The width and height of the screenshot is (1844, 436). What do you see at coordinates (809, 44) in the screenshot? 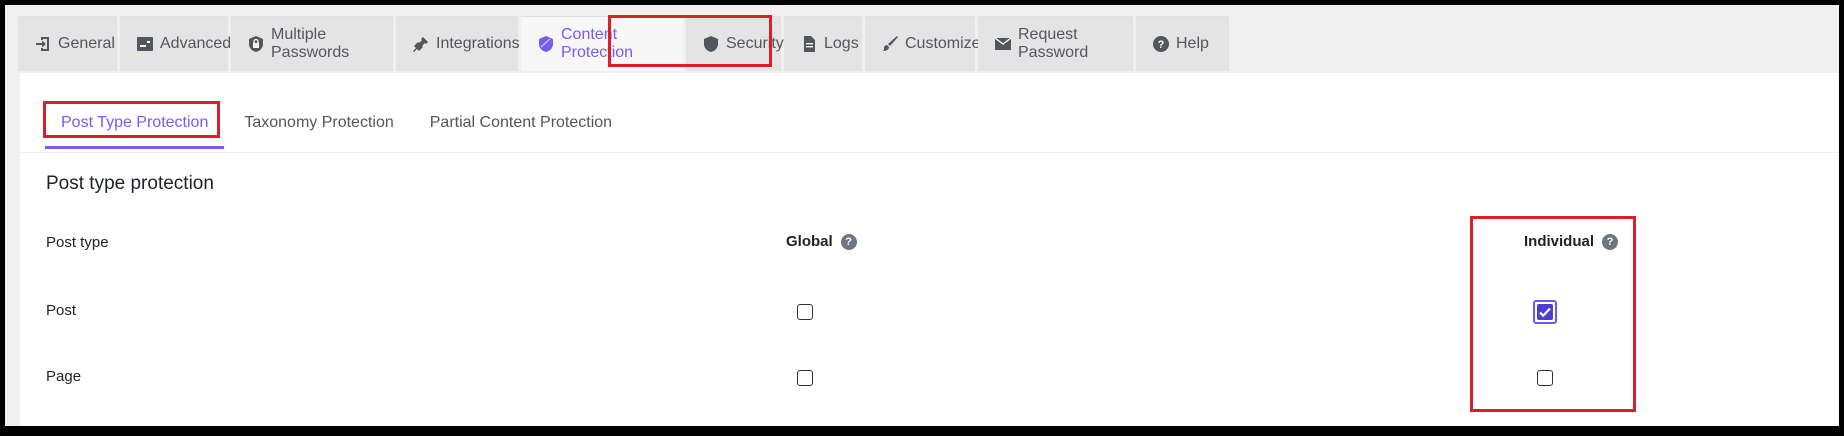
I see `document-icon` at bounding box center [809, 44].